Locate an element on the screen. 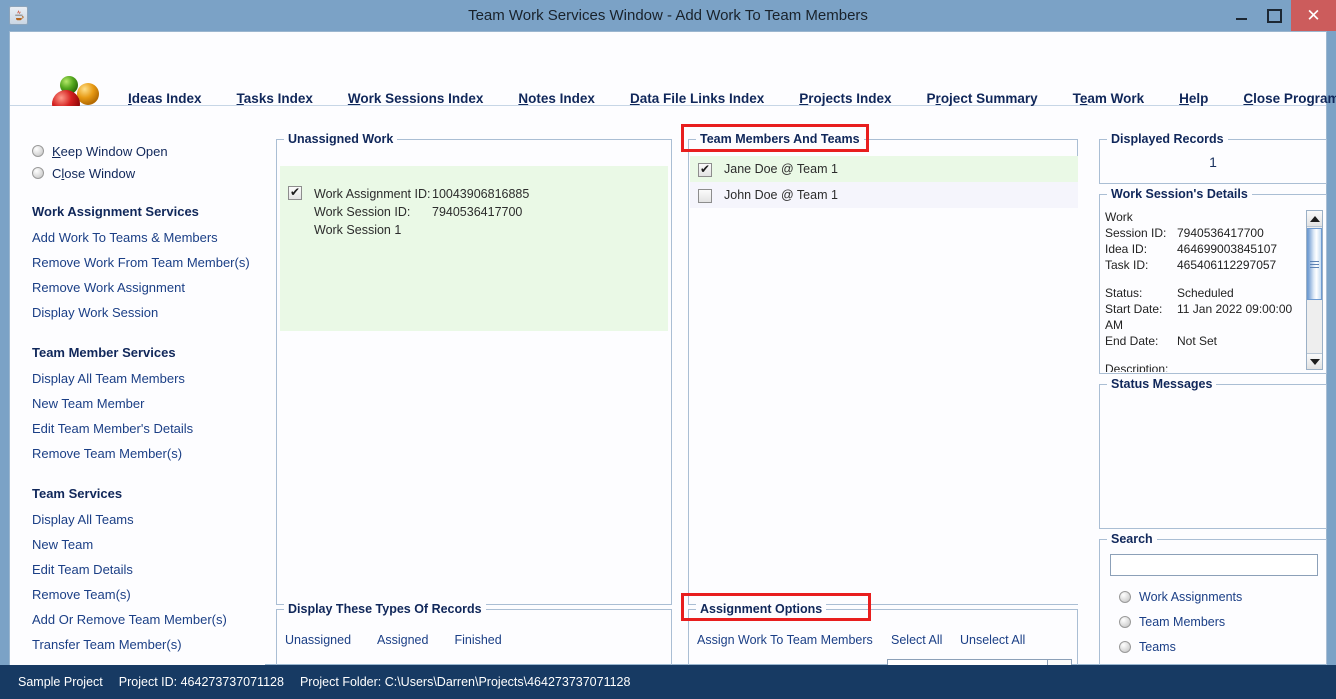 Image resolution: width=1336 pixels, height=699 pixels. work-session-name: Work Session 1 is located at coordinates (358, 230).